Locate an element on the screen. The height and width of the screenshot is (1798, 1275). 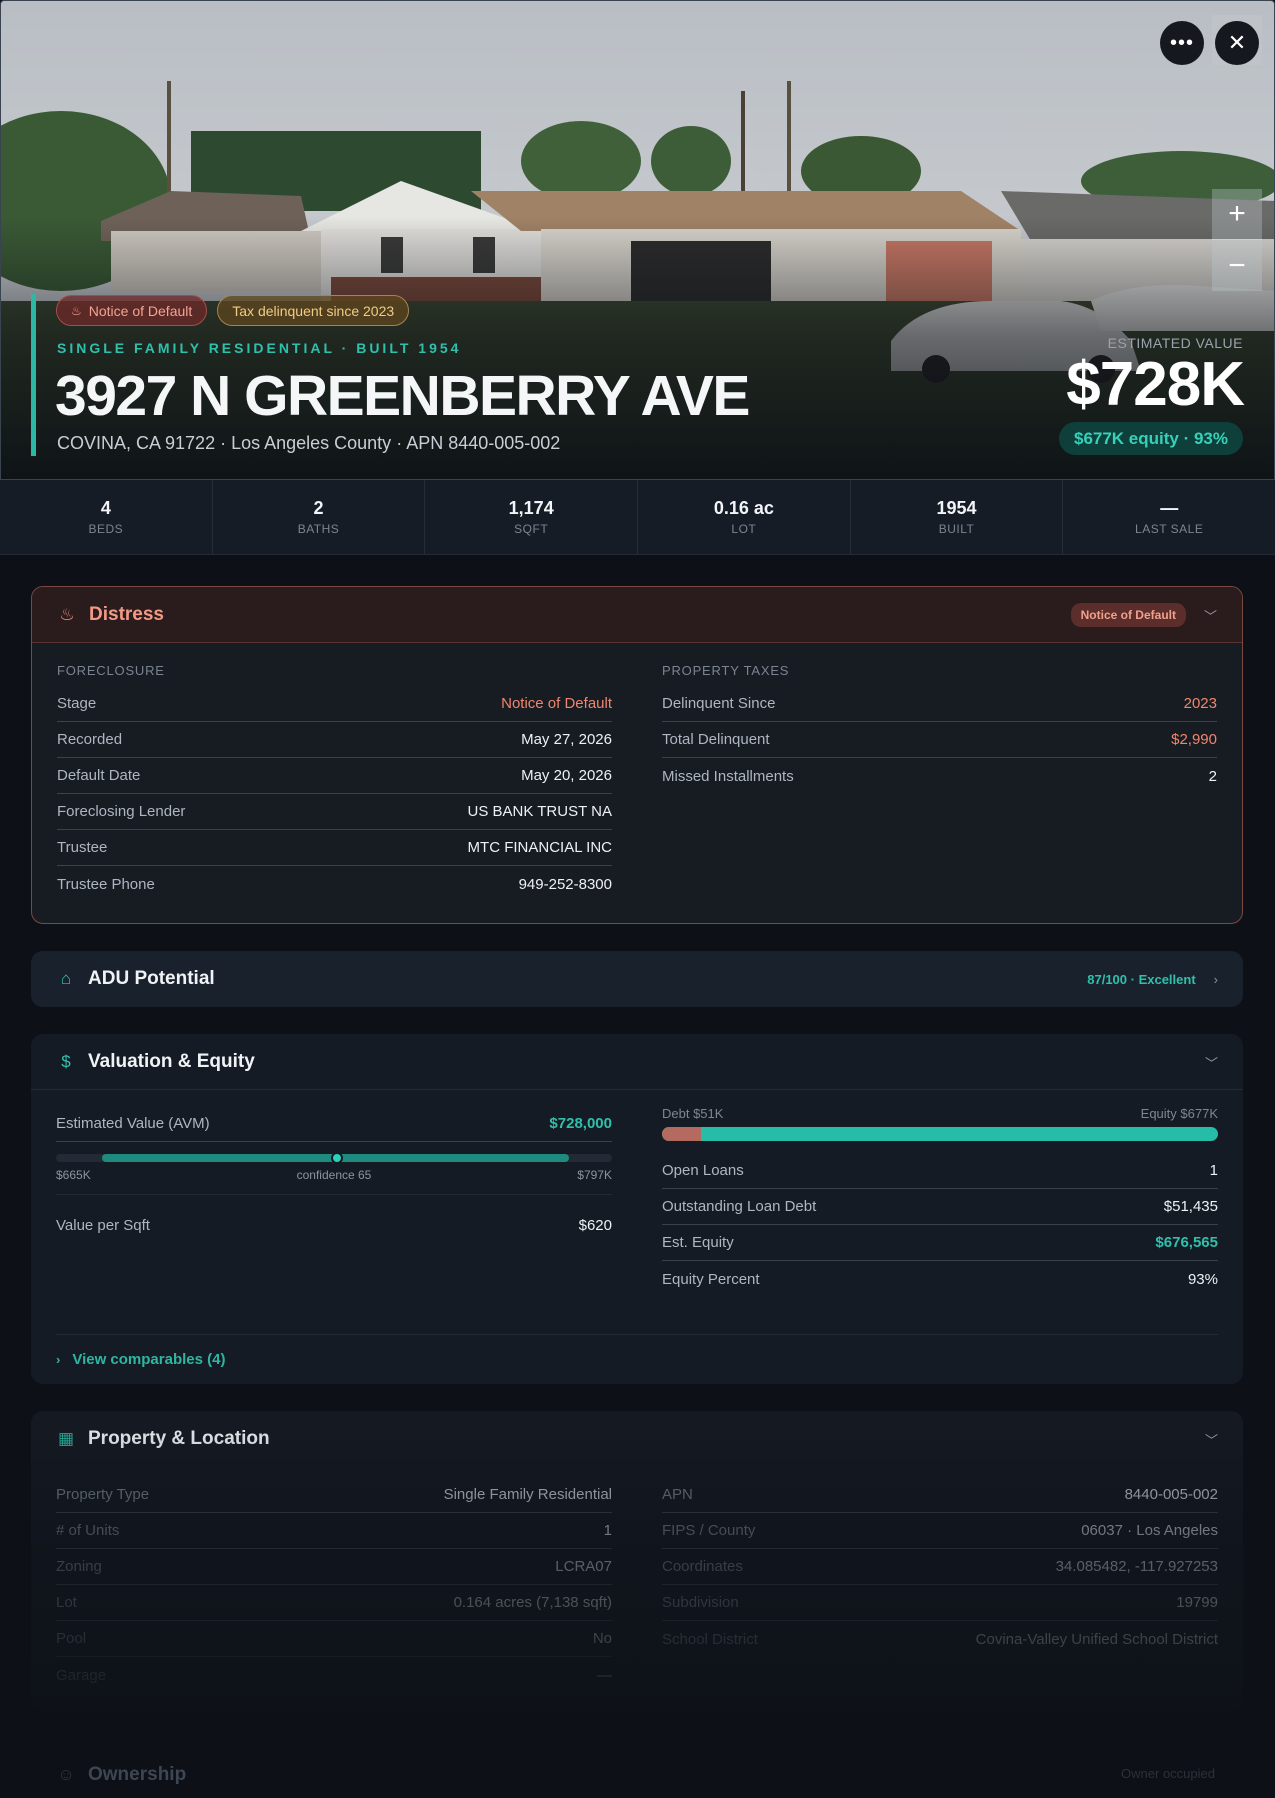
adu-potential-card: ⌂ ADU Potential 87/100 · Excellent › is located at coordinates (637, 979).